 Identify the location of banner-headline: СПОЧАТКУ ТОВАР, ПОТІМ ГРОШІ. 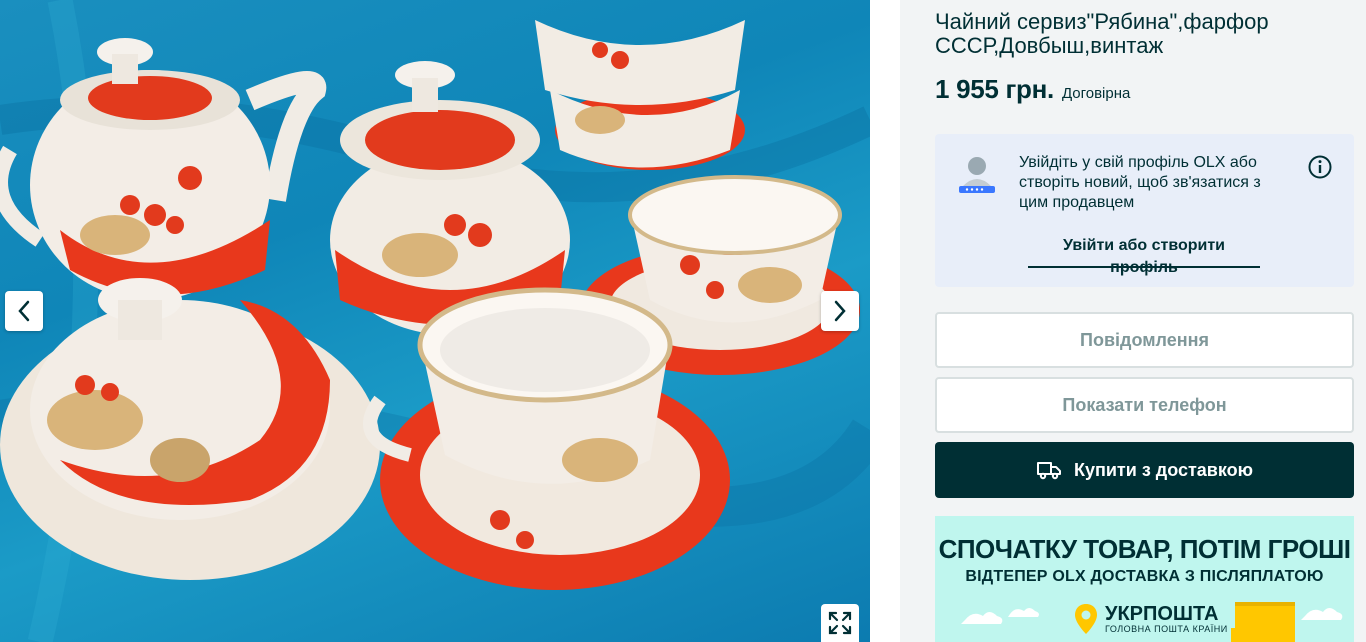
(1144, 549).